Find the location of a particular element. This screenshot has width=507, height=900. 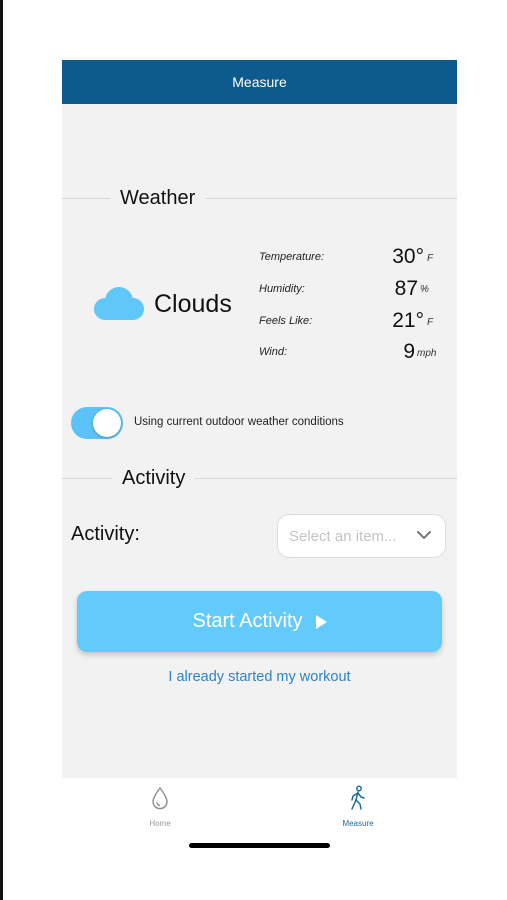

wind-unit: mph is located at coordinates (427, 353).